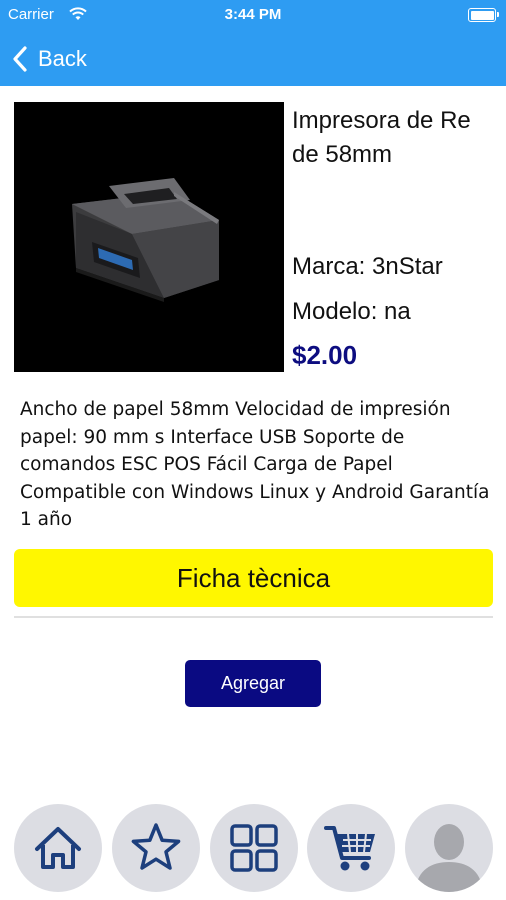 Image resolution: width=506 pixels, height=900 pixels. I want to click on battery-icon, so click(483, 15).